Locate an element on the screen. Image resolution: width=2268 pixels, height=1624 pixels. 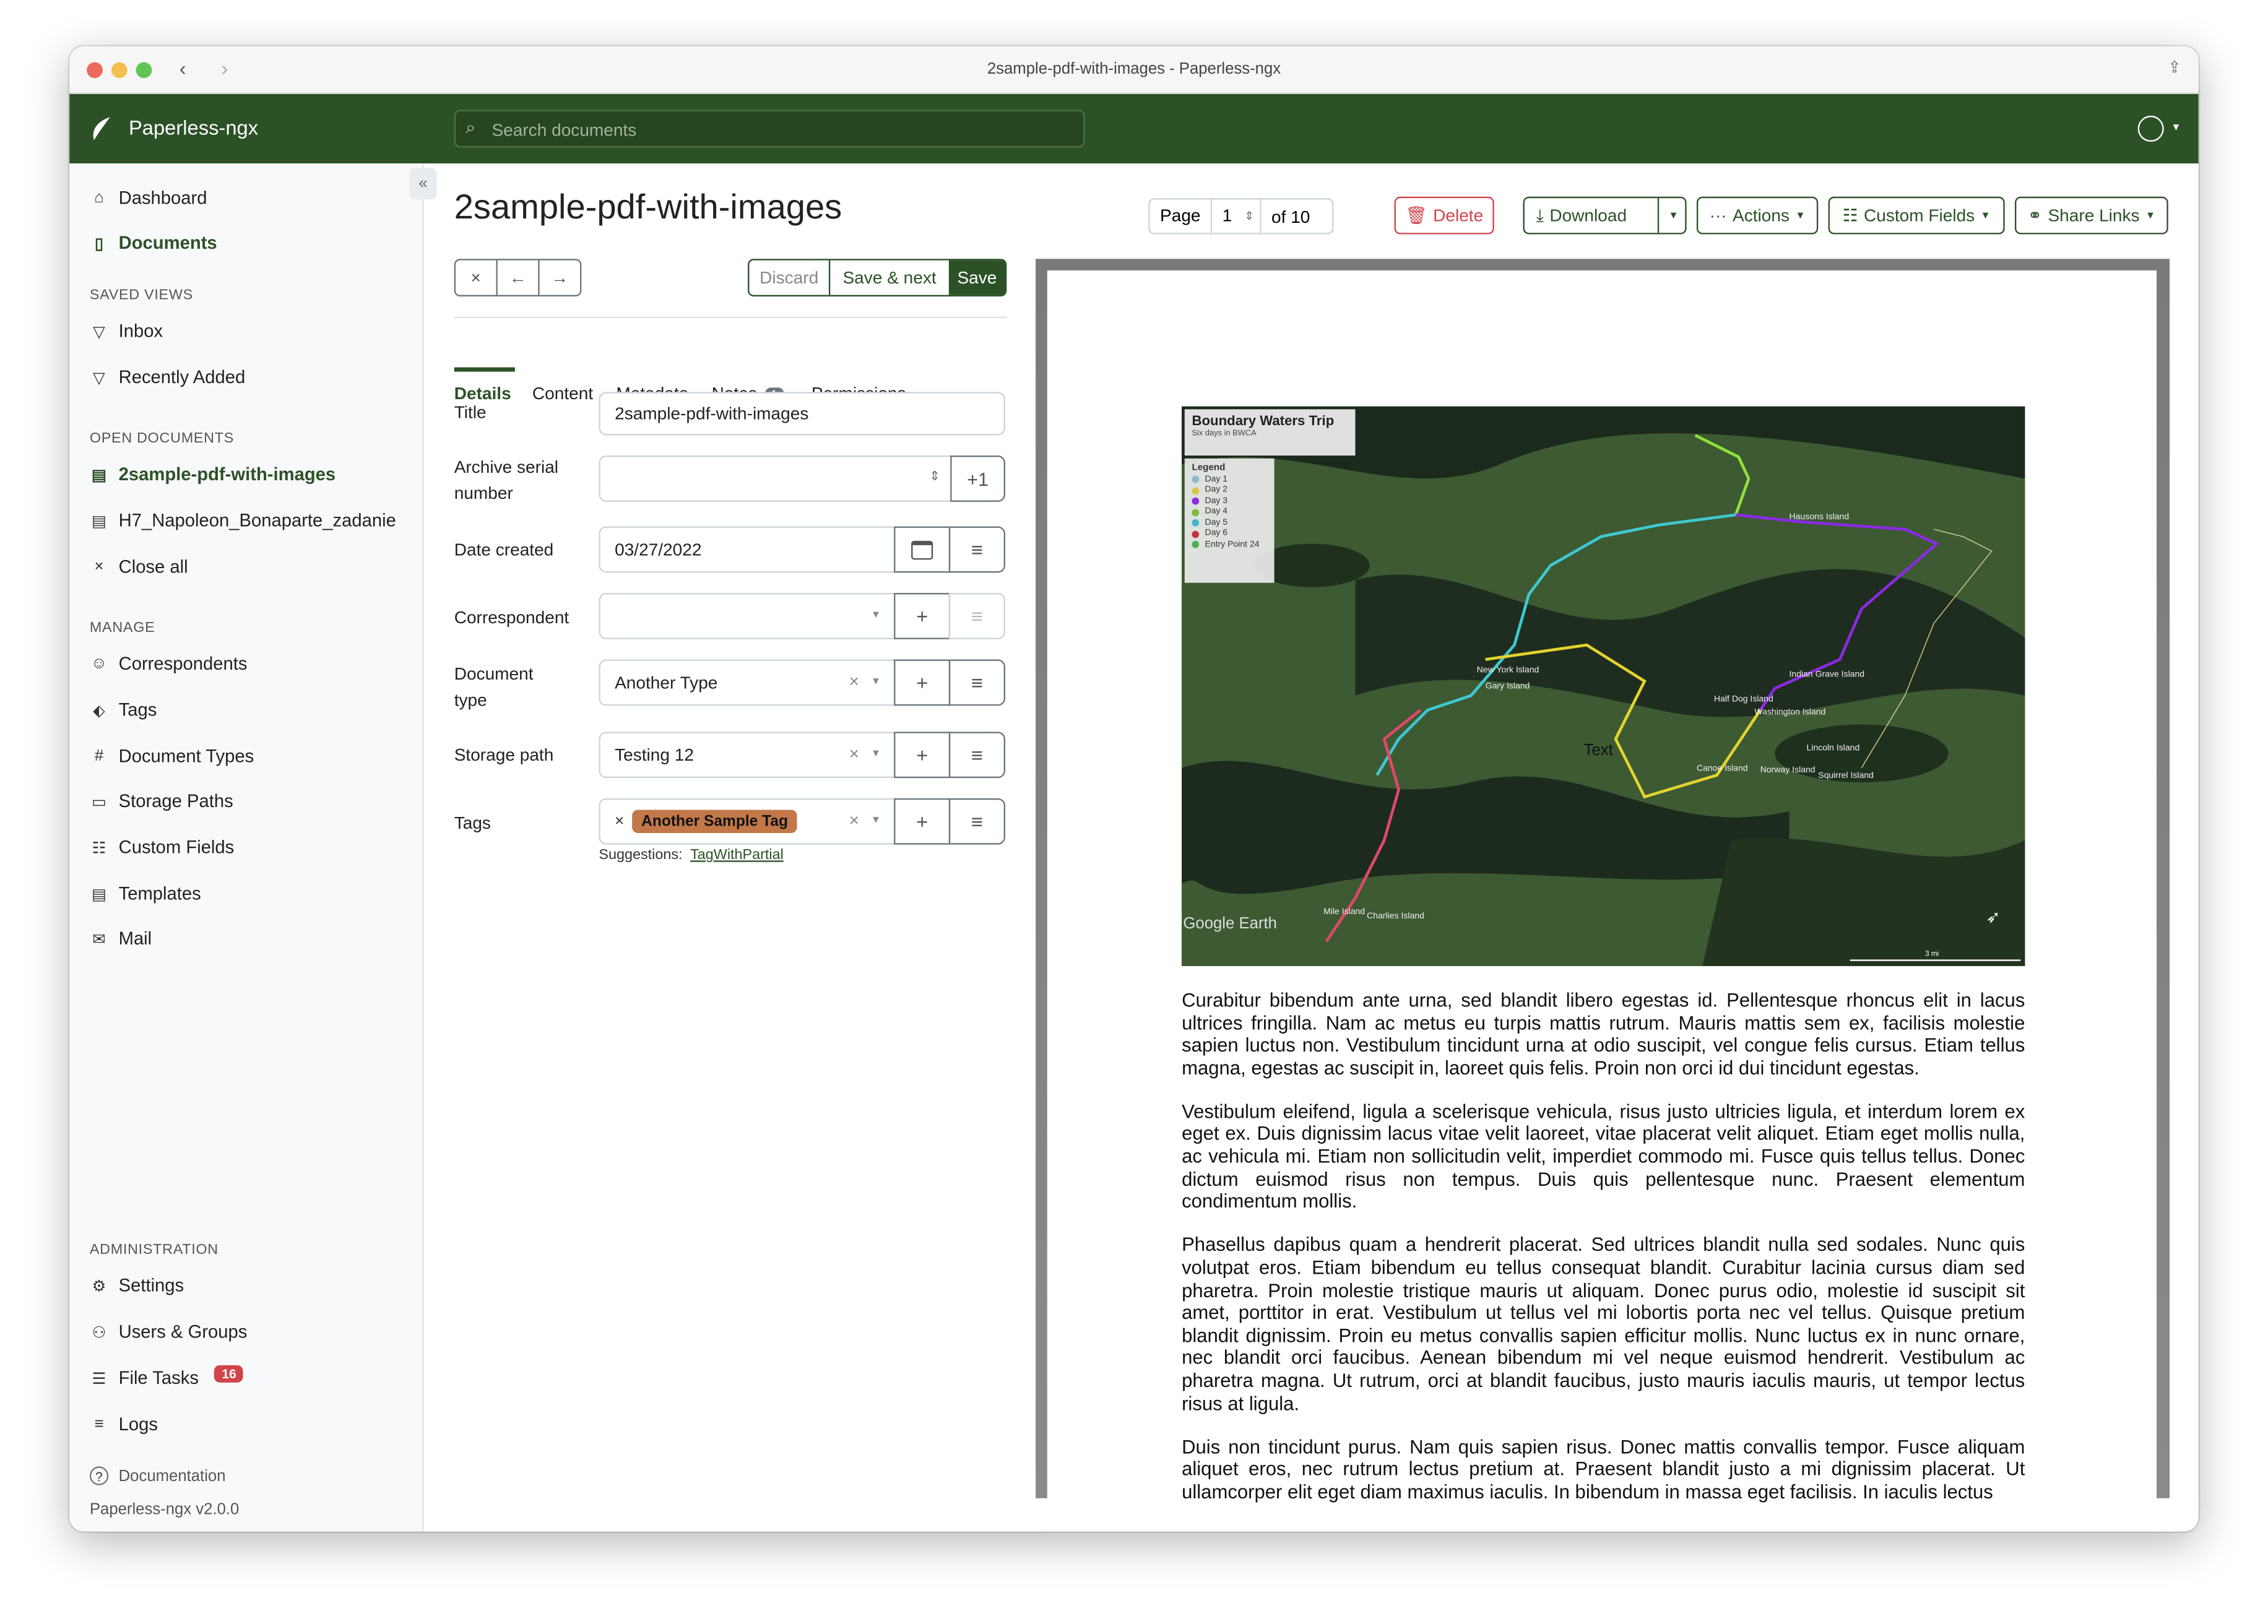
add-correspondent-button: + is located at coordinates (922, 616).